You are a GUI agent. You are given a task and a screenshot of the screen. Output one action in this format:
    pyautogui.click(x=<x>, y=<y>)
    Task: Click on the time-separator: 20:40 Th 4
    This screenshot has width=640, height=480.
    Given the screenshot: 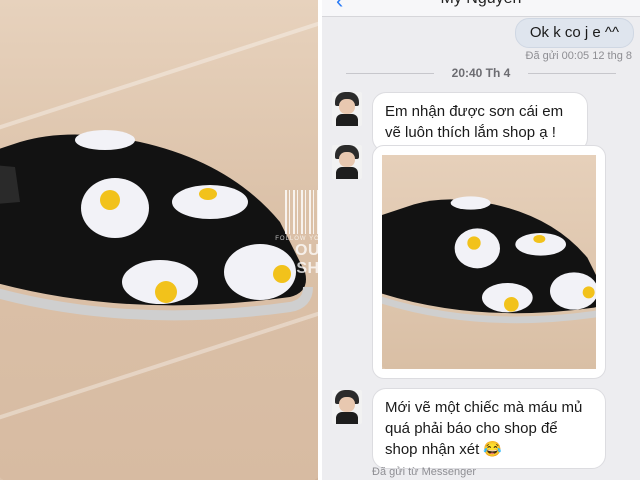 What is the action you would take?
    pyautogui.click(x=481, y=73)
    